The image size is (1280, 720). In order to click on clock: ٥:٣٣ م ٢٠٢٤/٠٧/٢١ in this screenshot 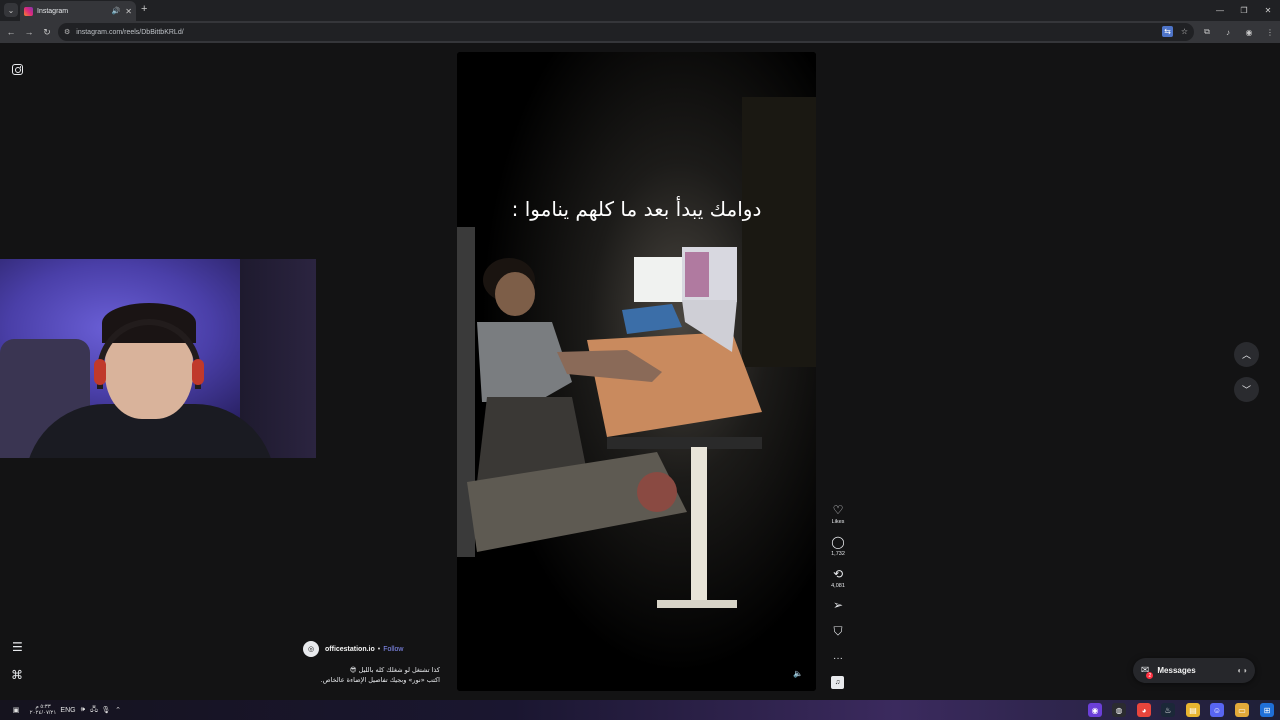, I will do `click(43, 710)`.